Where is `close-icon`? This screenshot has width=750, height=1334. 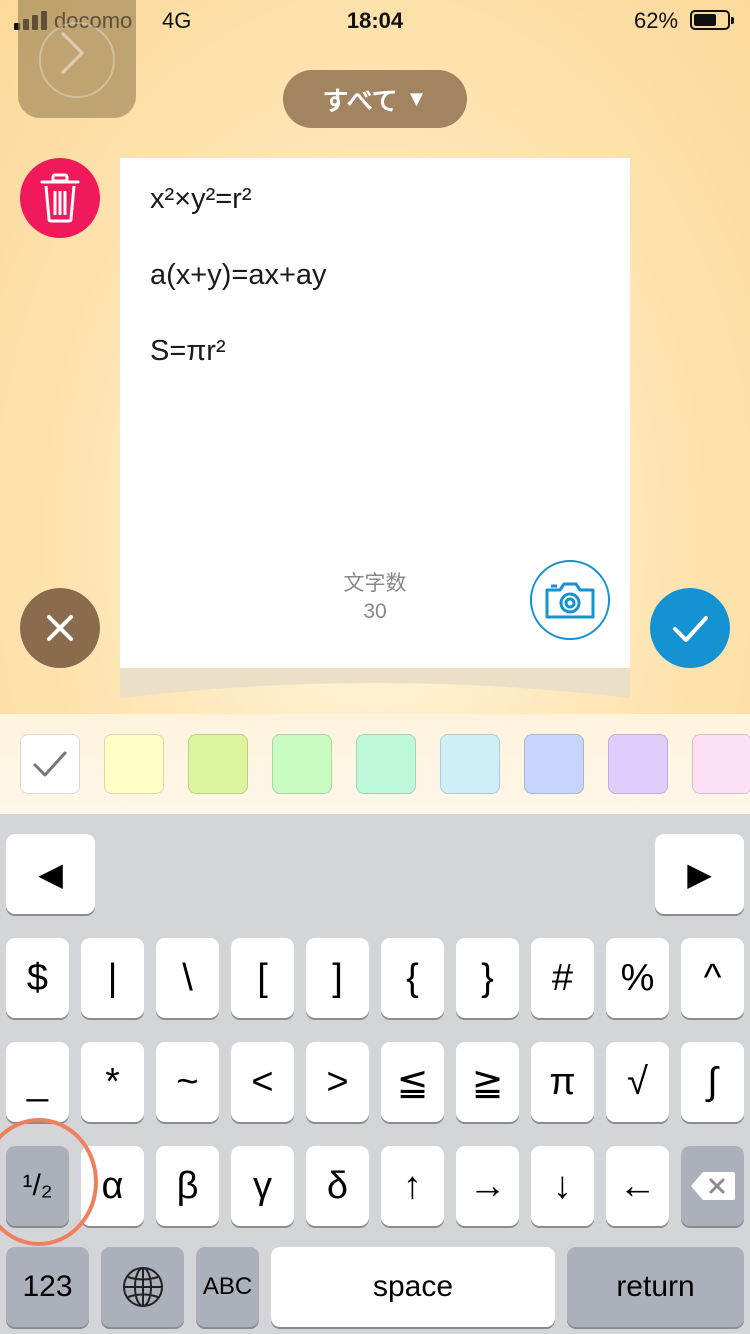 close-icon is located at coordinates (60, 628).